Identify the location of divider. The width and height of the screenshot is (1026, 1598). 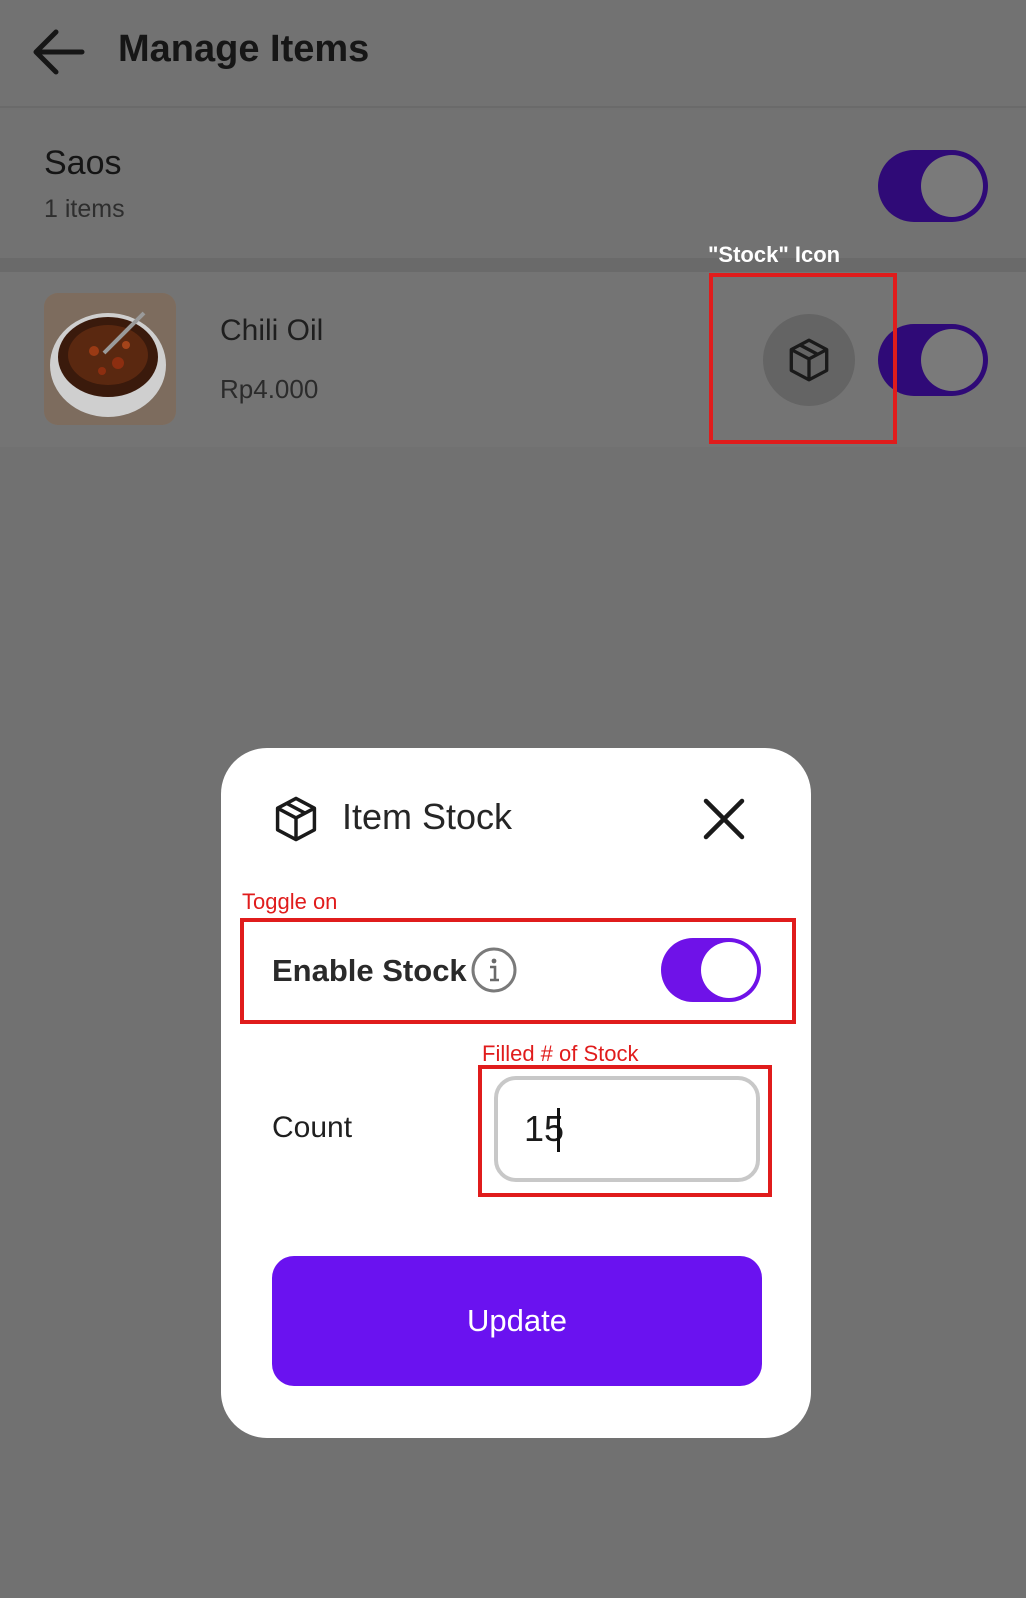
(513, 265).